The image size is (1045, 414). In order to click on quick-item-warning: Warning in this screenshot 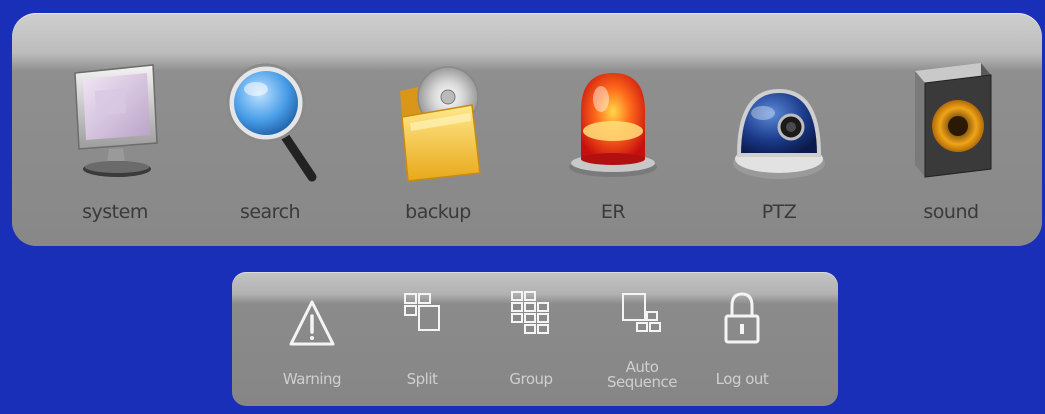, I will do `click(312, 344)`.